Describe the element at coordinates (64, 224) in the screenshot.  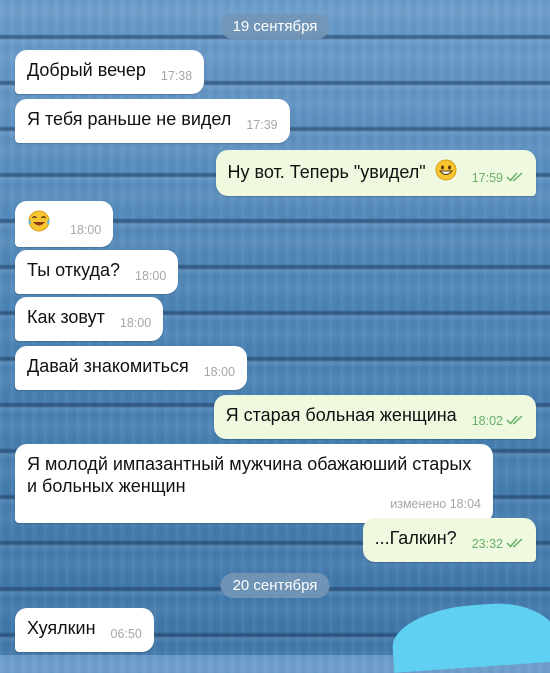
I see `incoming-message: 18:00` at that location.